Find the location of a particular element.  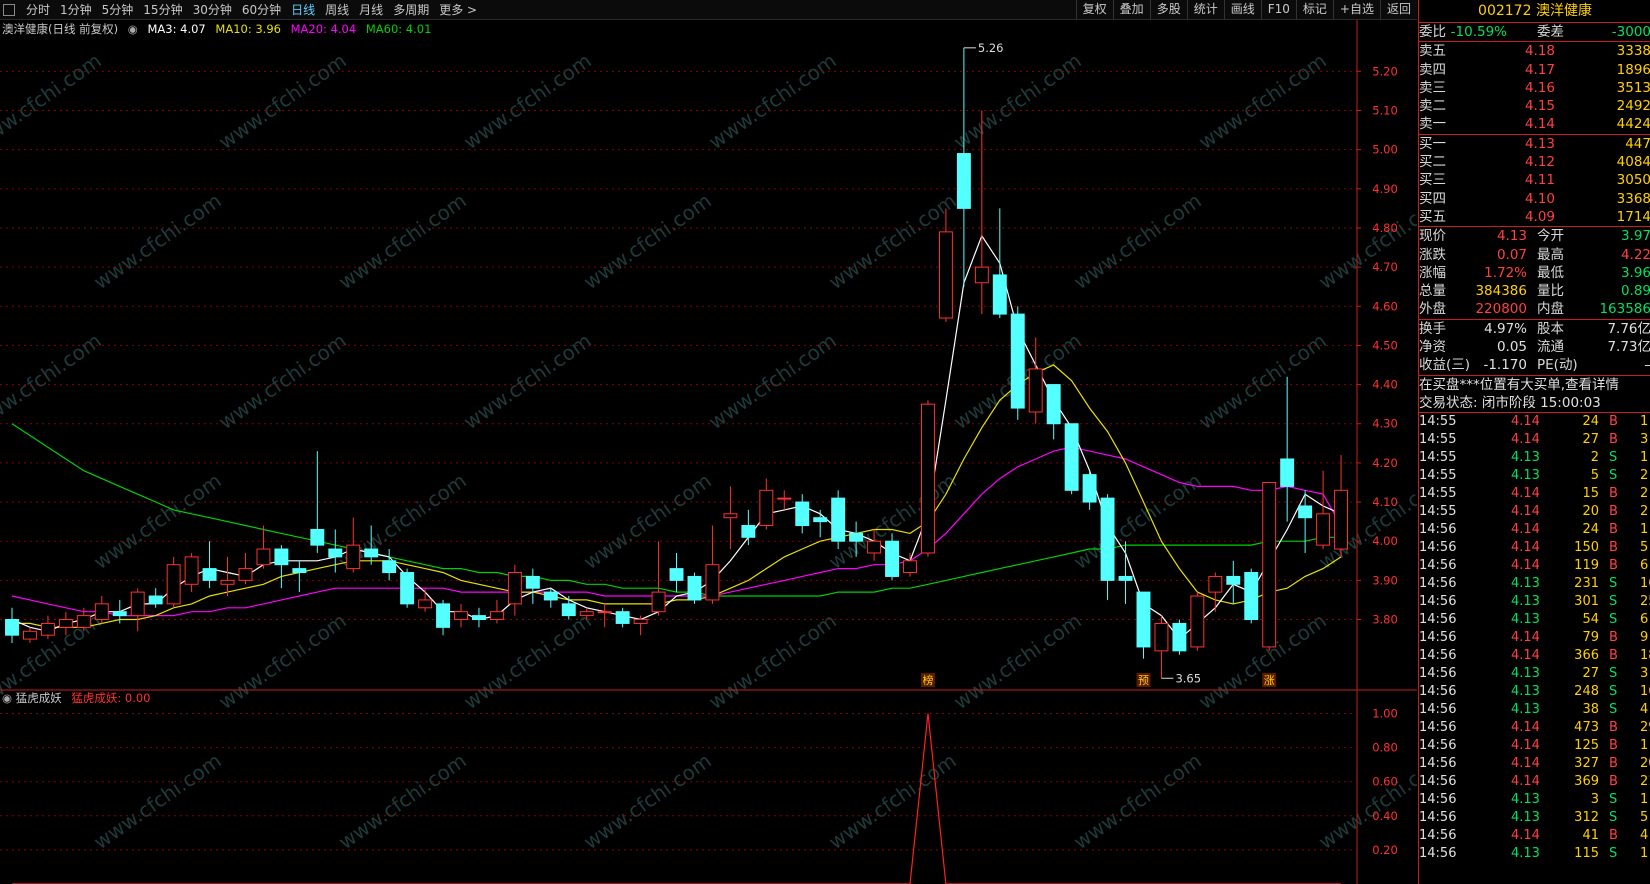

bid-level-row: 买四 4.10 3368 is located at coordinates (1534, 199).